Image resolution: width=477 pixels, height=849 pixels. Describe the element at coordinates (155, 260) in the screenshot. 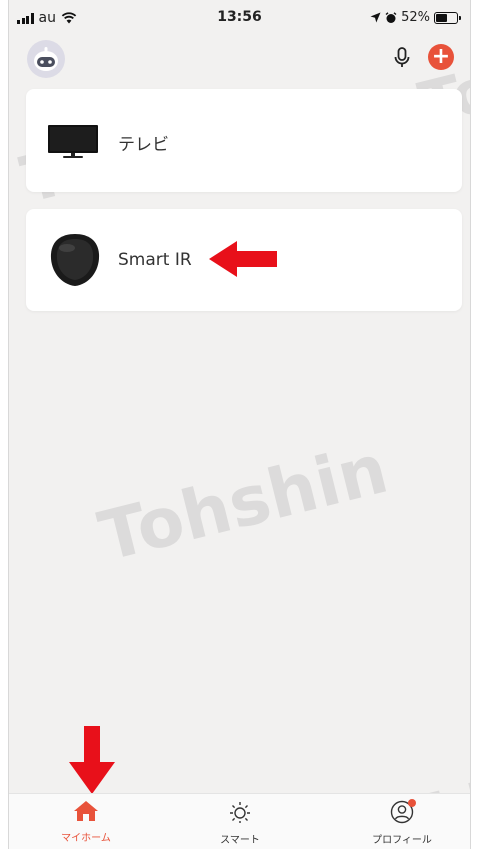

I see `device-name-smart-ir: Smart IR` at that location.